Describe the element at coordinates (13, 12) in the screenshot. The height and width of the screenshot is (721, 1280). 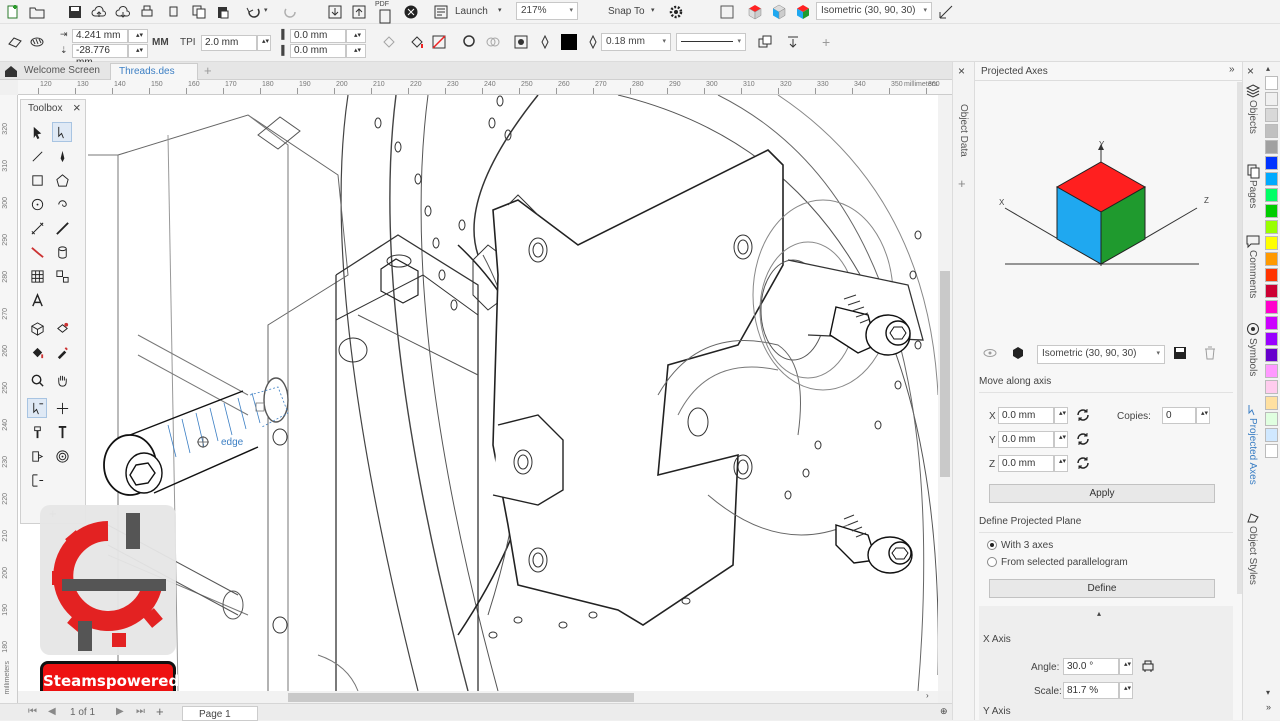
I see `new-document-icon` at that location.